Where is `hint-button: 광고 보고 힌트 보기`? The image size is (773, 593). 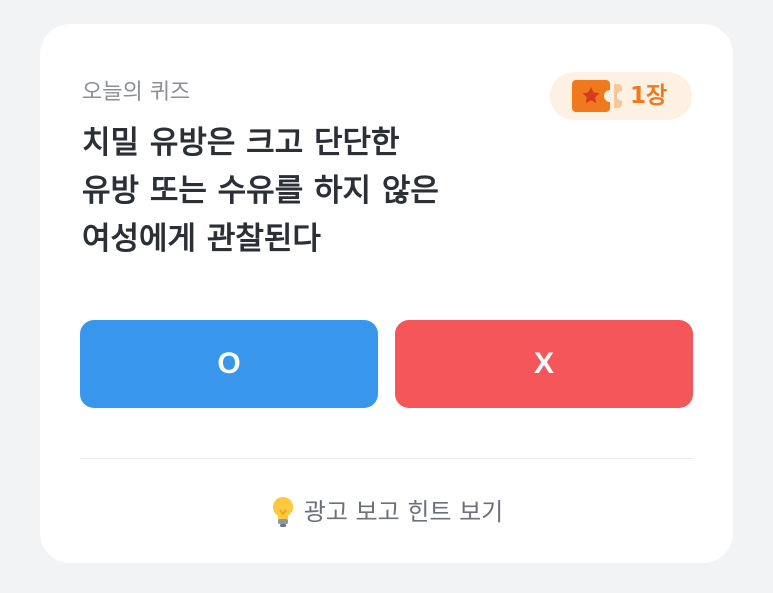
hint-button: 광고 보고 힌트 보기 is located at coordinates (386, 512).